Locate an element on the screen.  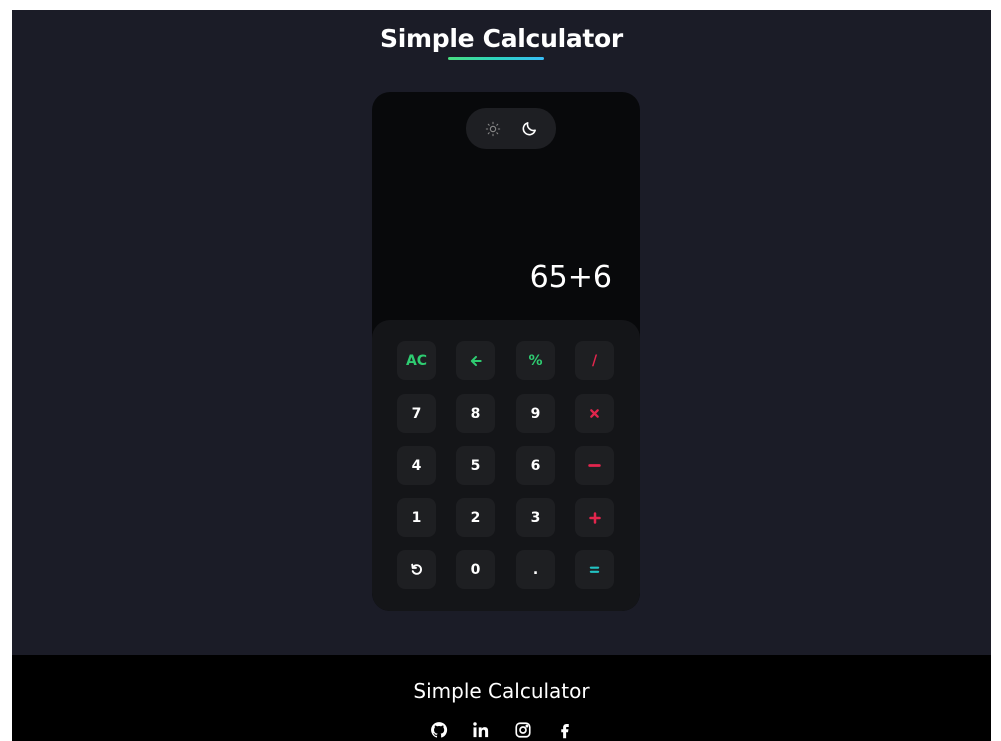
keypad: AC% / 7 8 9 4 5 6 1 2 3 0. is located at coordinates (506, 465).